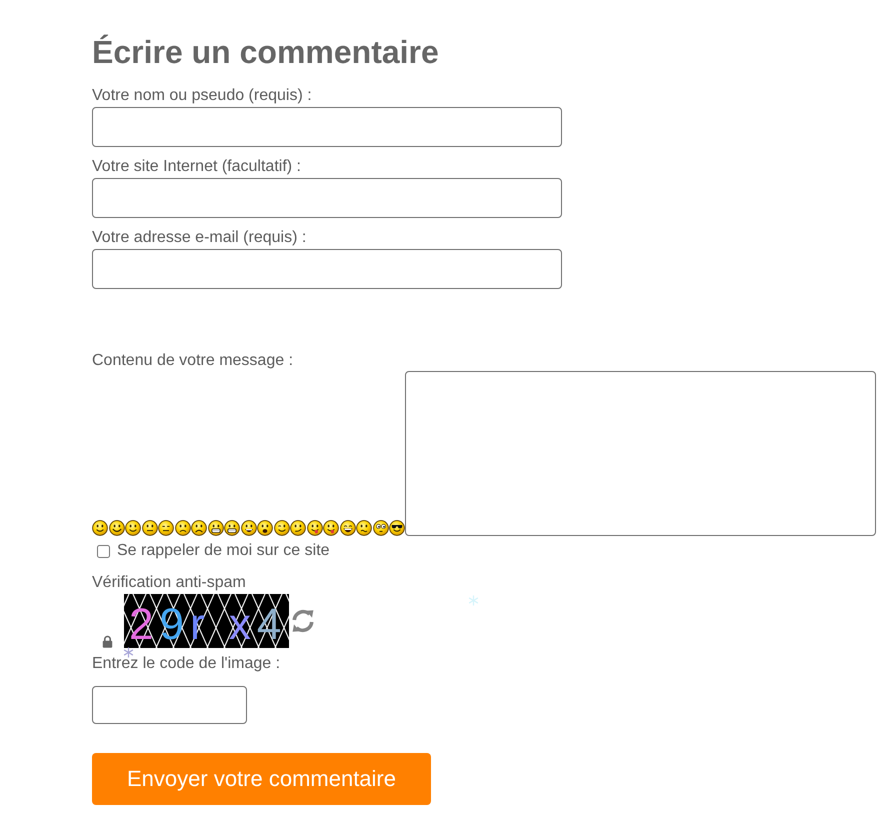  I want to click on field-label: Votre site Internet (facultatif) :, so click(196, 167).